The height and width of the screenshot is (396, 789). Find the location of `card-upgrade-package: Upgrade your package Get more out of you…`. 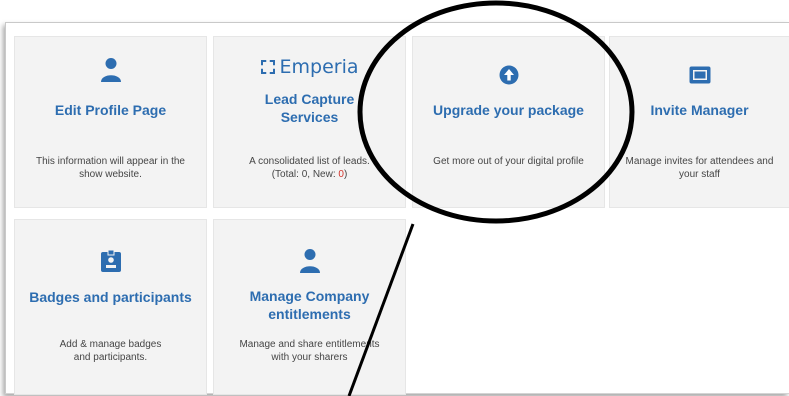

card-upgrade-package: Upgrade your package Get more out of you… is located at coordinates (508, 122).